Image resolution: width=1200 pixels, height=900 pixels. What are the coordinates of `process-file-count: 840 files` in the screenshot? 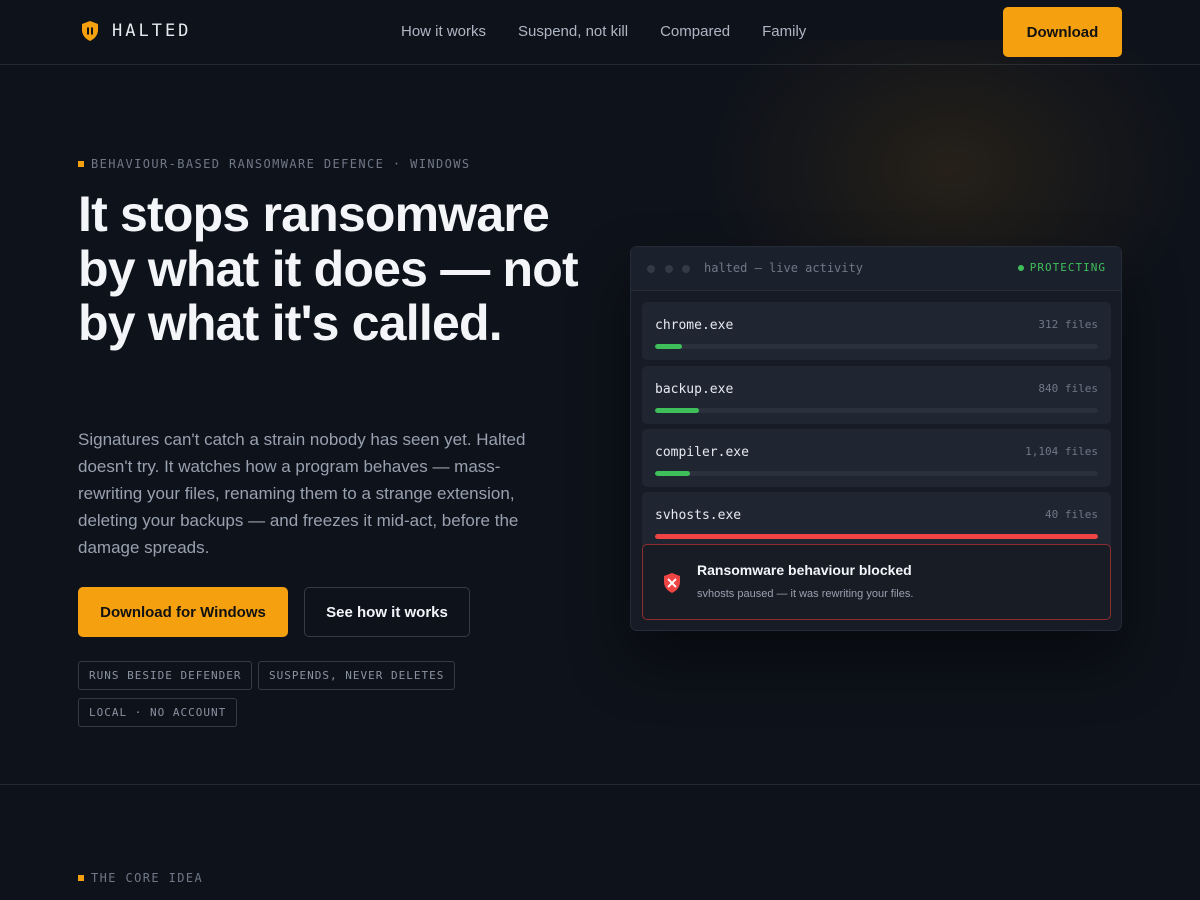 It's located at (1068, 388).